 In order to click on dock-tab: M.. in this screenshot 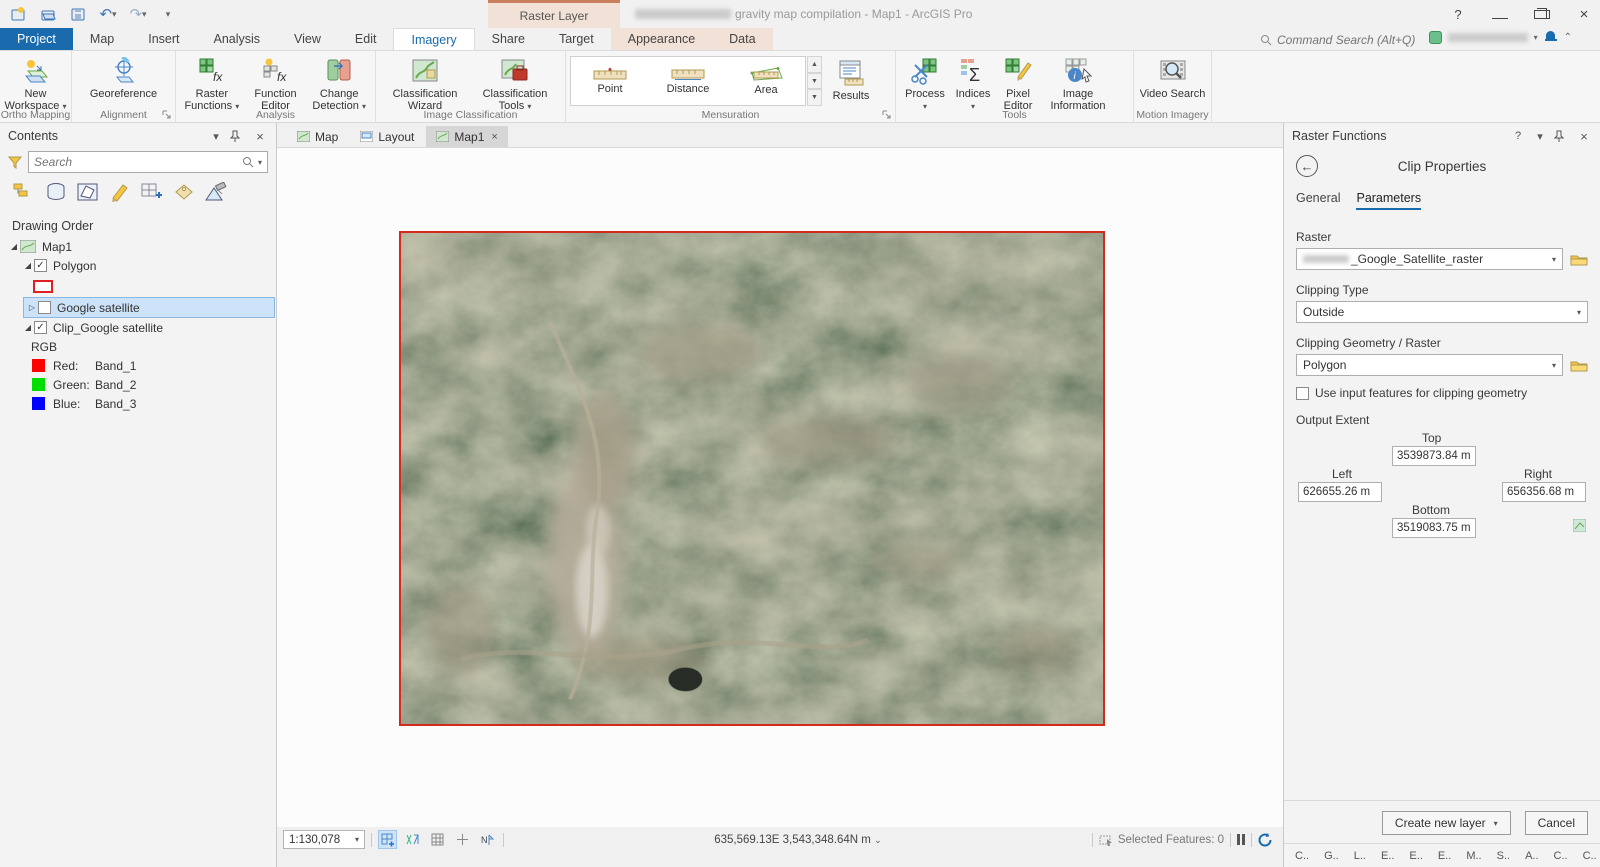, I will do `click(1473, 856)`.